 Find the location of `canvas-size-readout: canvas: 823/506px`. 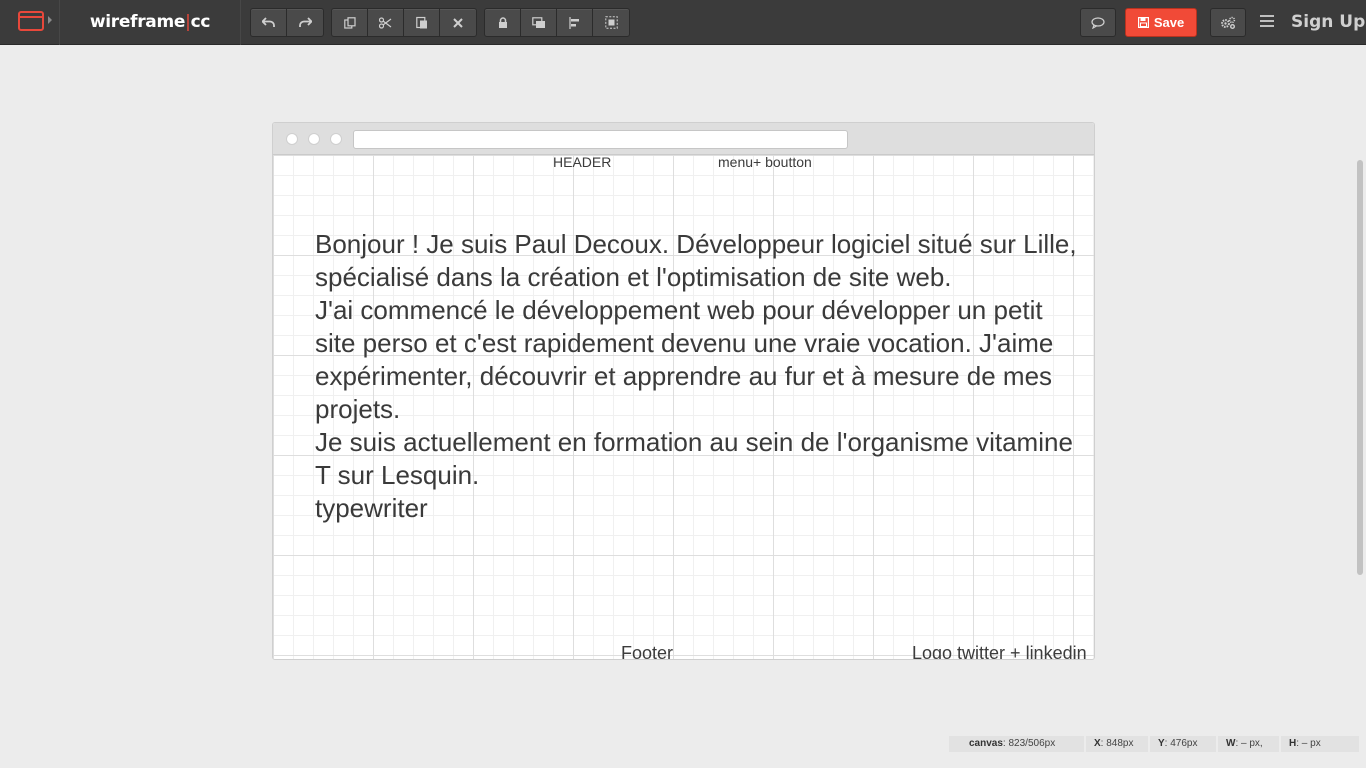

canvas-size-readout: canvas: 823/506px is located at coordinates (1017, 744).